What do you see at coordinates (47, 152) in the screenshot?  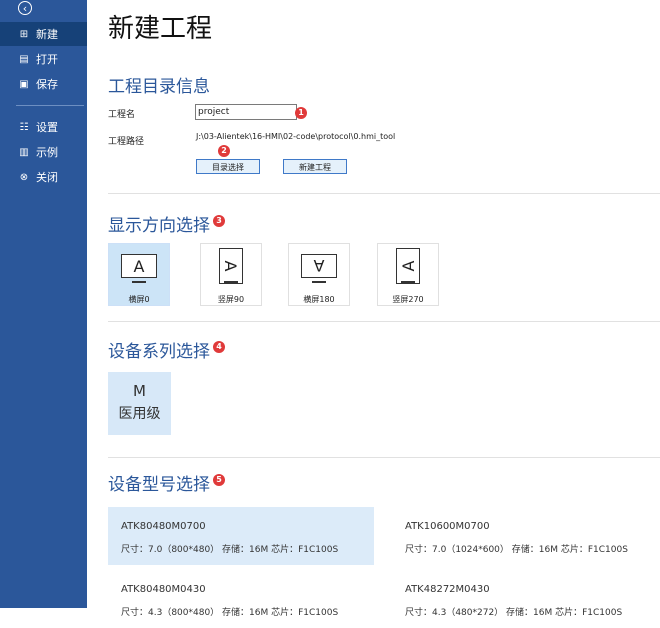 I see `sidebar-item-label: 示例` at bounding box center [47, 152].